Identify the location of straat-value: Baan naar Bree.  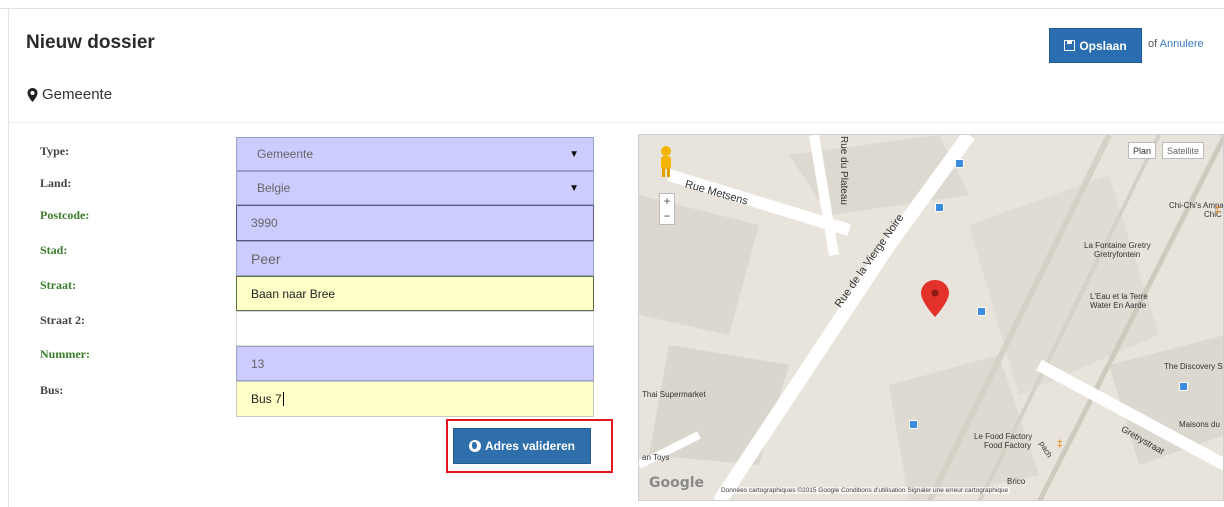
(293, 293).